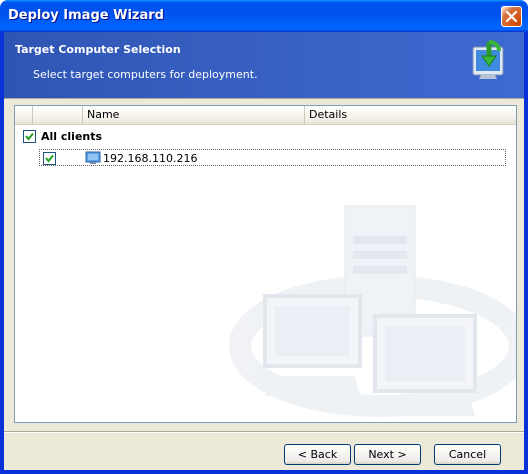 This screenshot has height=474, width=528. What do you see at coordinates (93, 157) in the screenshot?
I see `computer-icon` at bounding box center [93, 157].